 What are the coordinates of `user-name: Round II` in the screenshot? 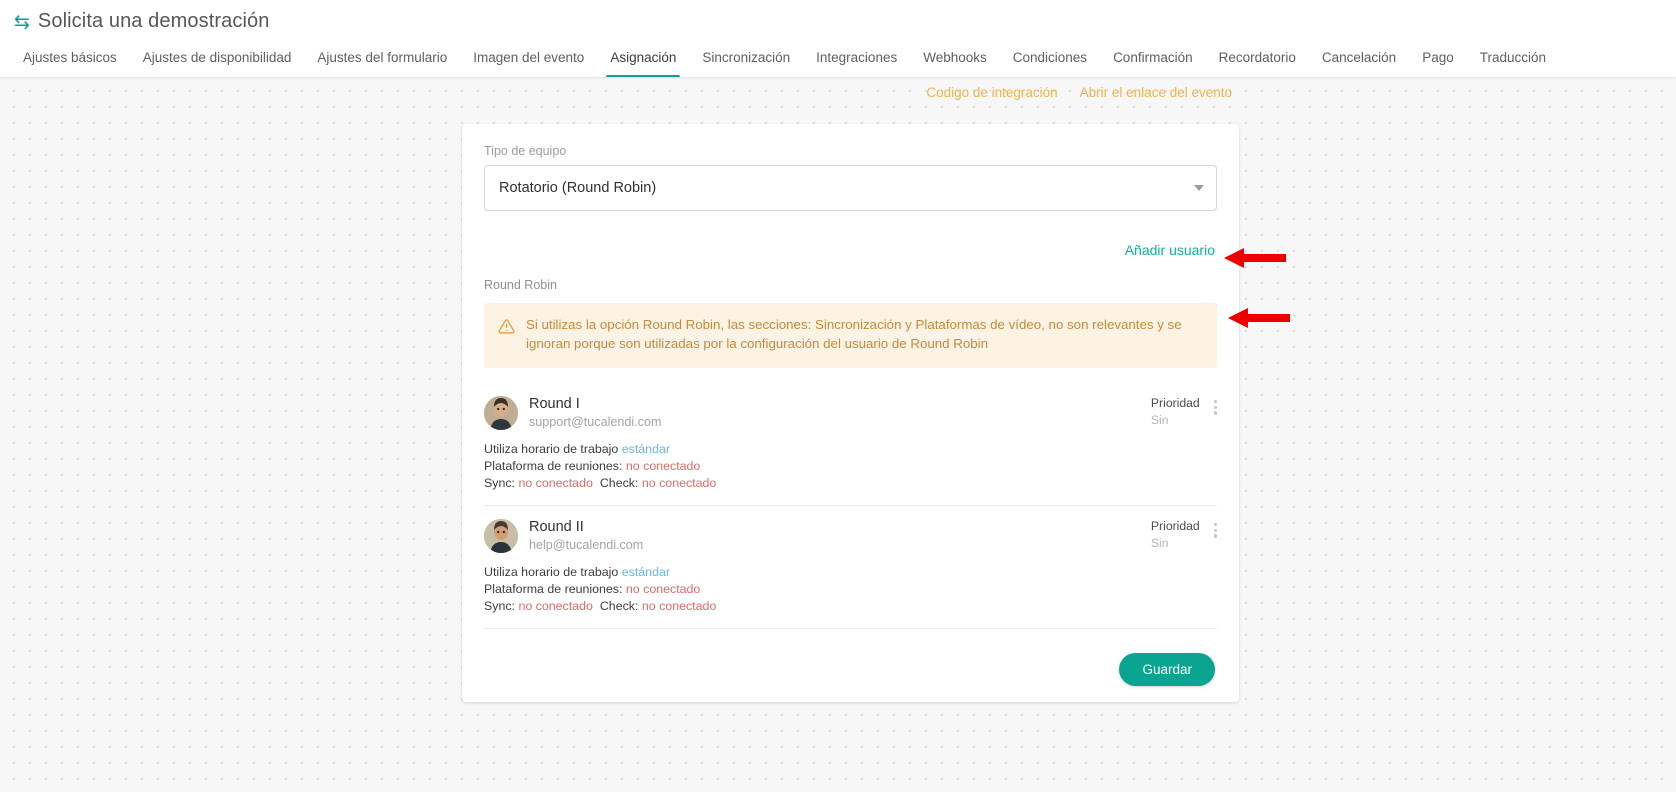 It's located at (556, 526).